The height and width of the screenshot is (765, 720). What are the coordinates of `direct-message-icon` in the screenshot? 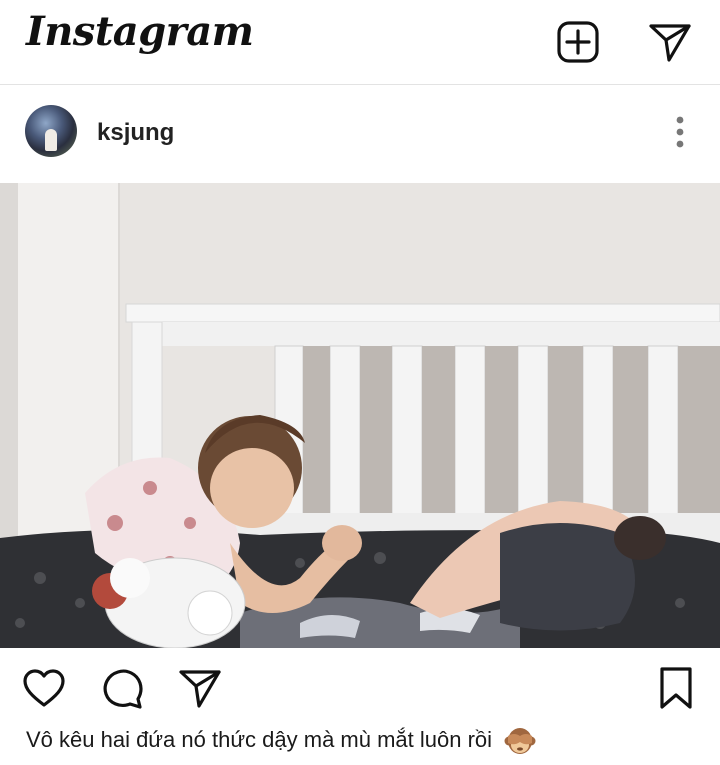 It's located at (670, 42).